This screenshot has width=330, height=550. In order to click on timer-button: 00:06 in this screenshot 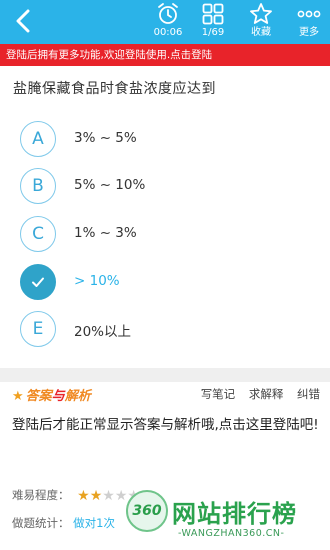, I will do `click(168, 22)`.